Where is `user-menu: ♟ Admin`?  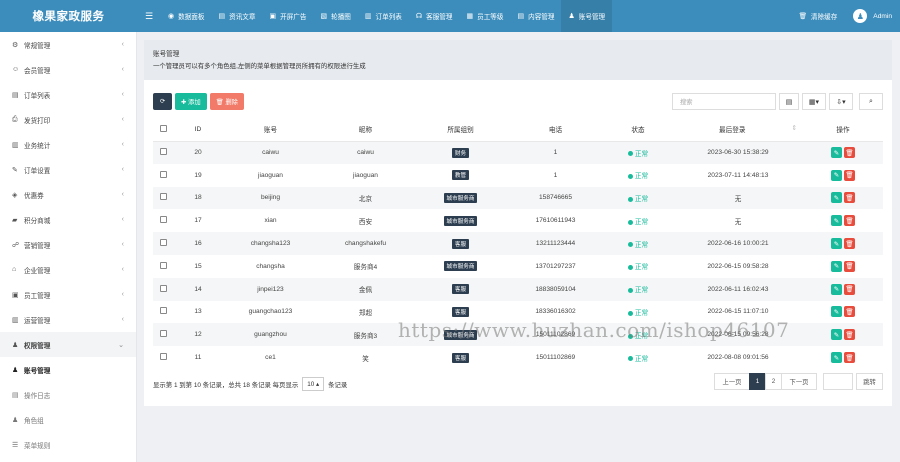 user-menu: ♟ Admin is located at coordinates (872, 16).